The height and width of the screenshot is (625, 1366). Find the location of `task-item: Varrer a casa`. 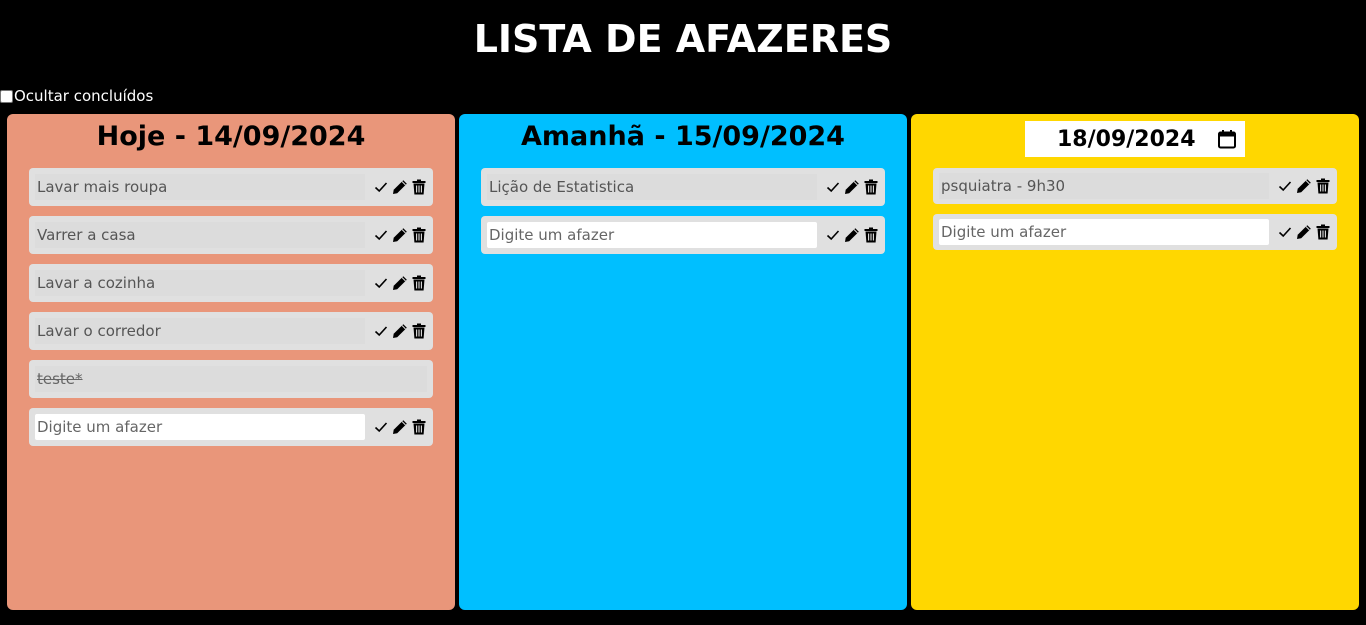

task-item: Varrer a casa is located at coordinates (231, 235).